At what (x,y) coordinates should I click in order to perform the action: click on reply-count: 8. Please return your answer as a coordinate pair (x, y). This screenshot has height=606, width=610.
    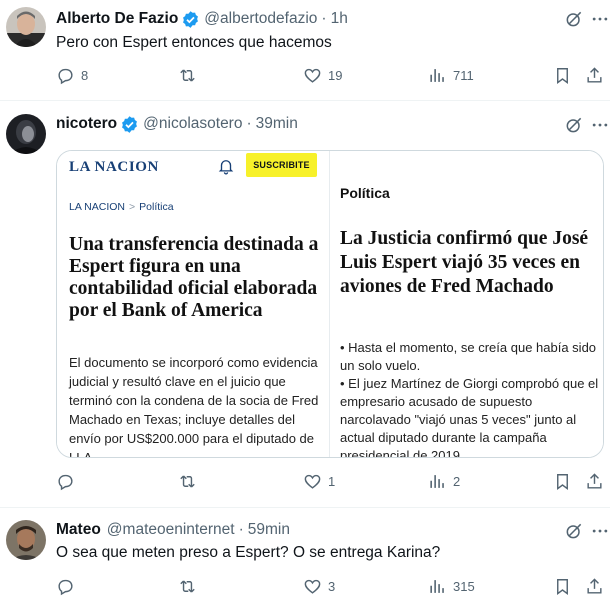
    Looking at the image, I should click on (85, 75).